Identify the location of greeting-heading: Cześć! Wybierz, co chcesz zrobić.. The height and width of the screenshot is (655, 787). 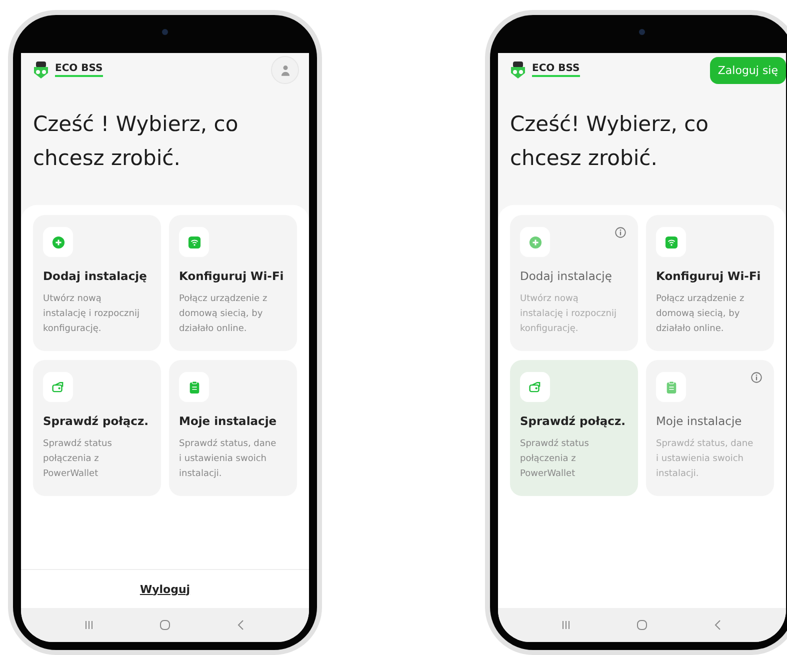
(610, 141).